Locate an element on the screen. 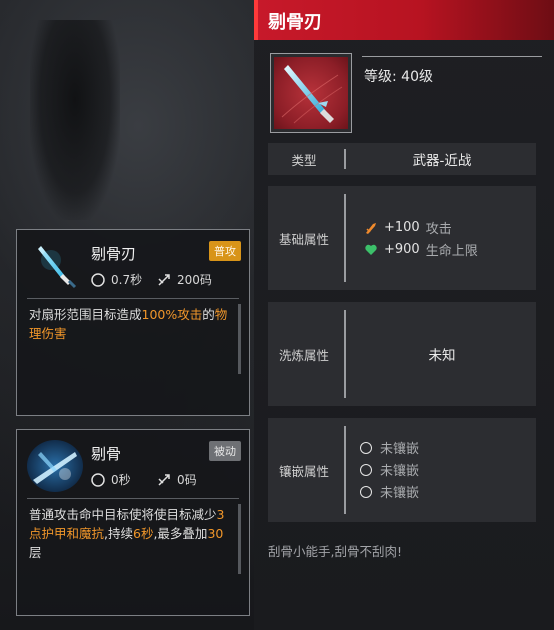 The image size is (554, 630). attack-bonus: +100 攻击 is located at coordinates (408, 227).